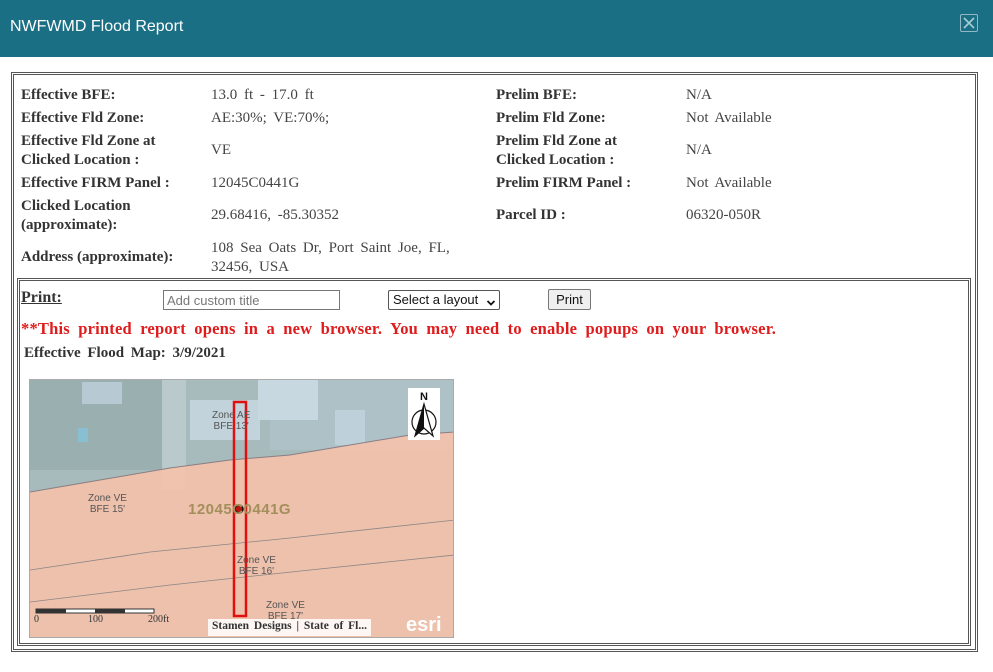 The width and height of the screenshot is (993, 672). I want to click on zone-label-ve-16: Zone VE BFE 16', so click(256, 566).